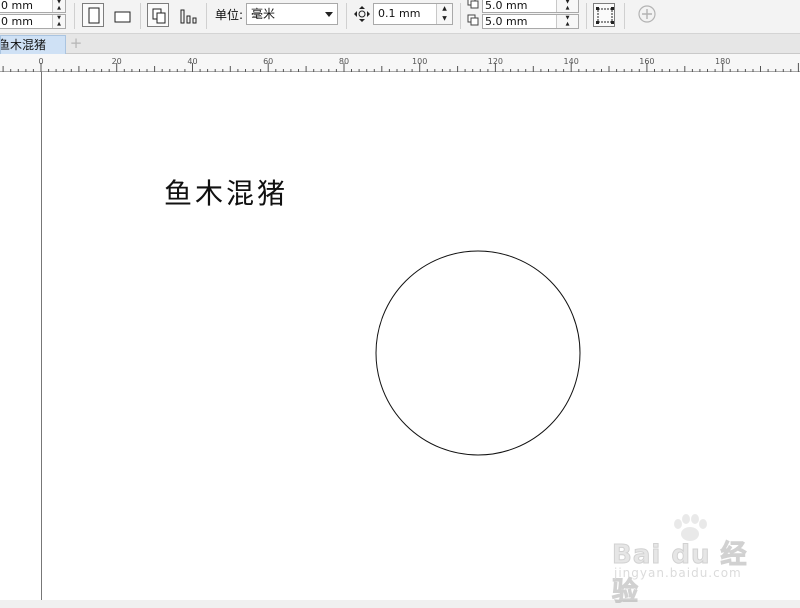 The image size is (800, 608). I want to click on ruler-label: 180, so click(722, 61).